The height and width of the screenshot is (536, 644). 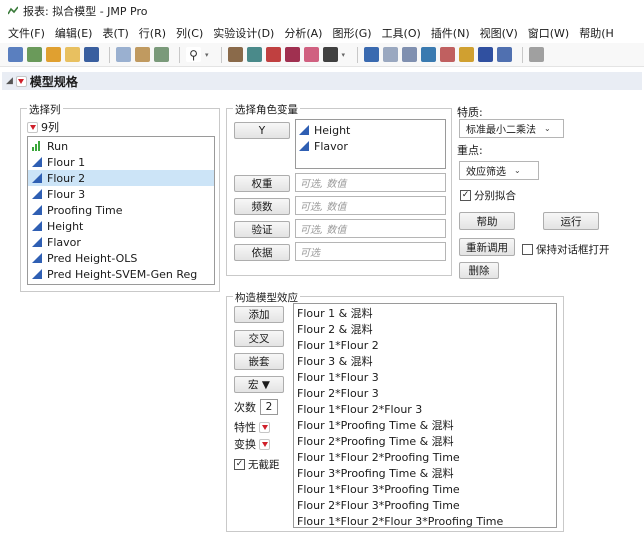 I want to click on effect-item: Flour 3*Proofing Time & 混料, so click(x=425, y=473).